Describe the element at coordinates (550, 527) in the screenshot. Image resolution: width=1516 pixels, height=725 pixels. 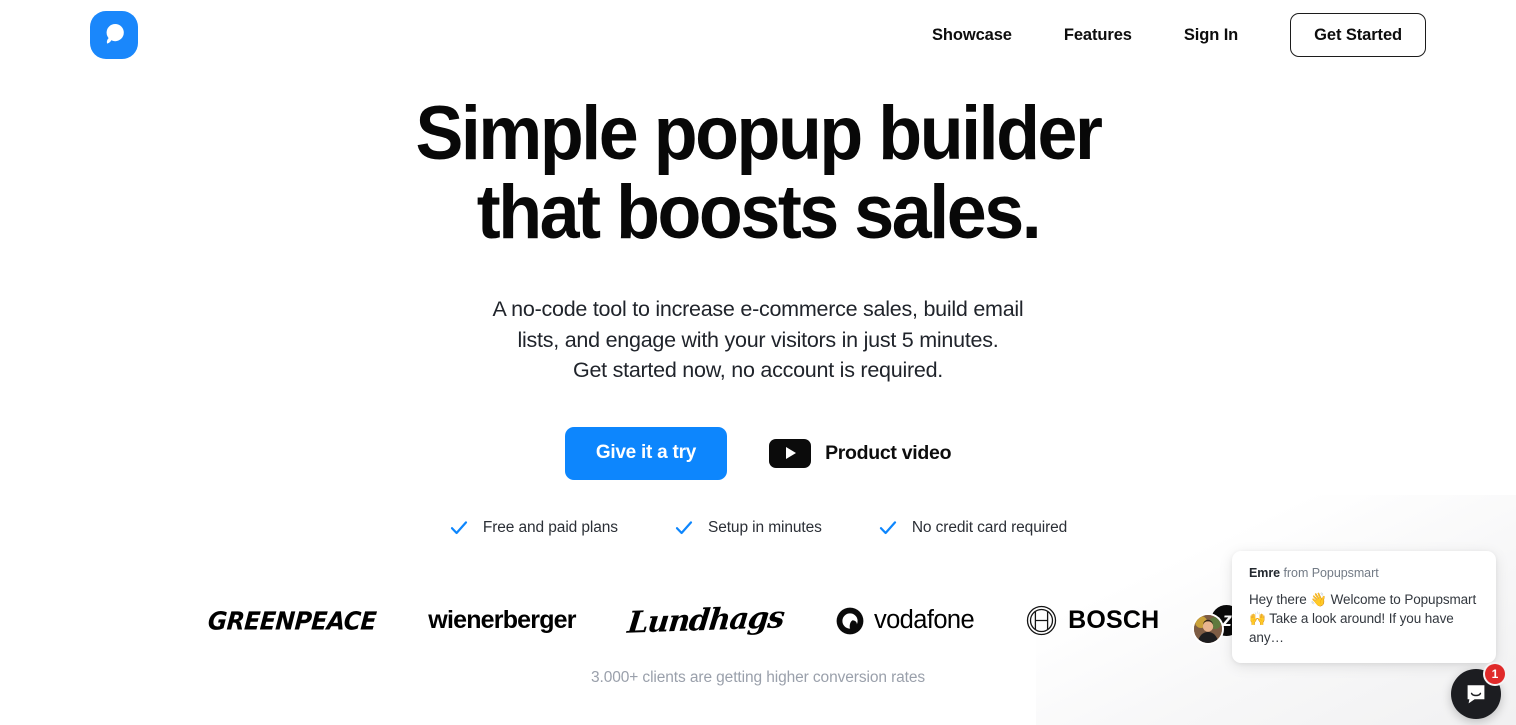
I see `feature-label: Free and paid plans` at that location.